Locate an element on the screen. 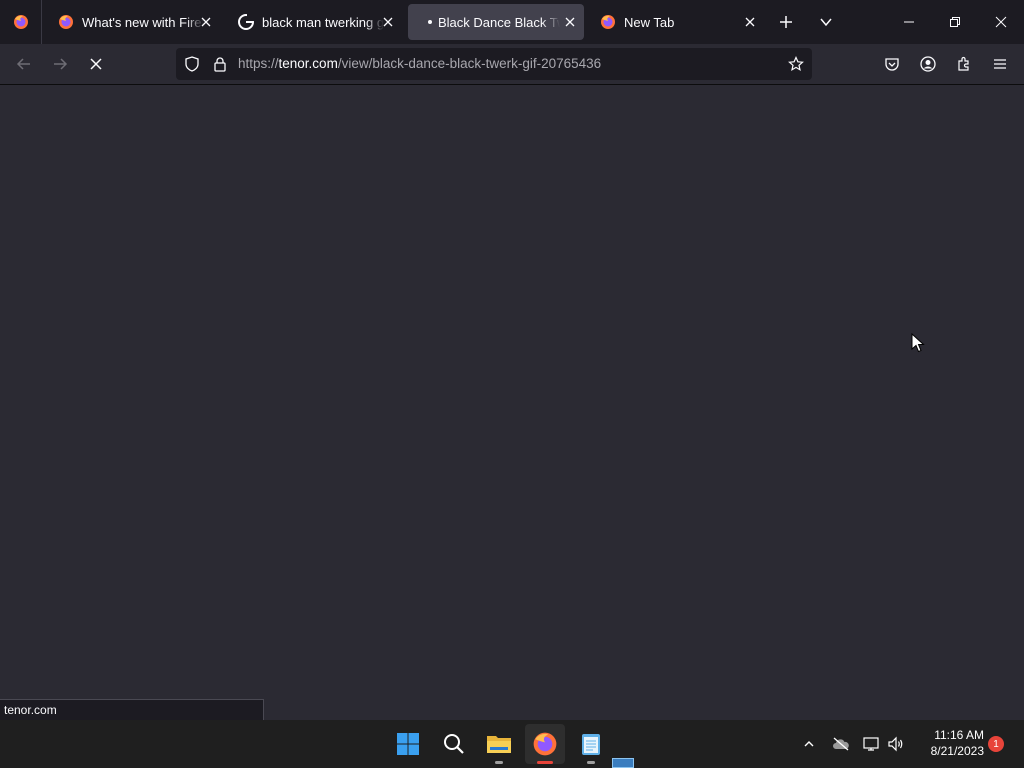 This screenshot has height=768, width=1024. firefox-view-button is located at coordinates (21, 22).